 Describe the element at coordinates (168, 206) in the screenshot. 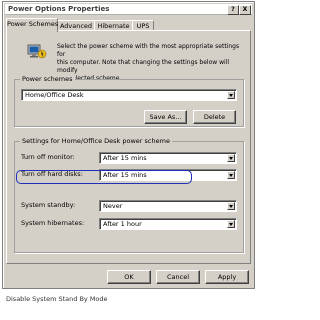

I see `system-standby-select: Never` at that location.